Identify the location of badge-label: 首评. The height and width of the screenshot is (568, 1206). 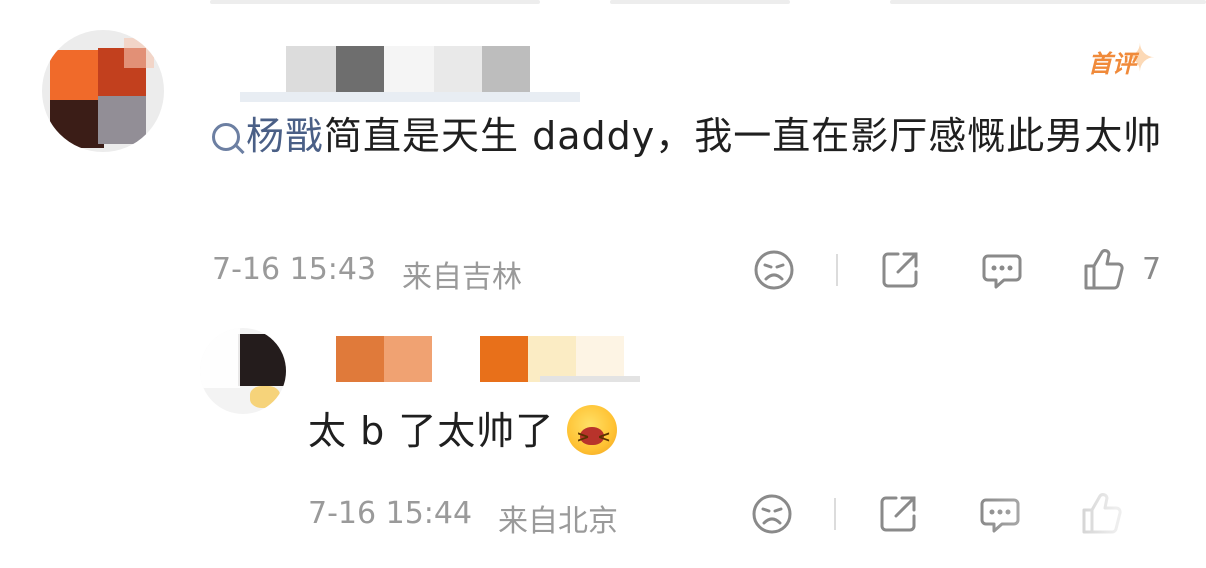
(1112, 64).